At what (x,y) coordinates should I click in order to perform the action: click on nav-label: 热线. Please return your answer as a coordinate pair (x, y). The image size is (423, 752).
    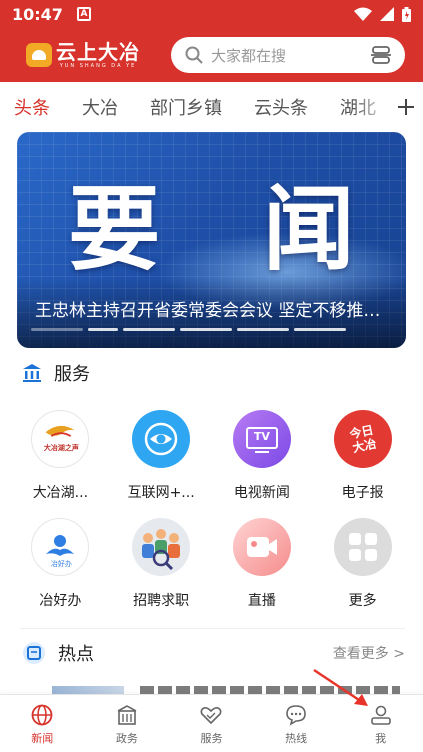
    Looking at the image, I should click on (296, 738).